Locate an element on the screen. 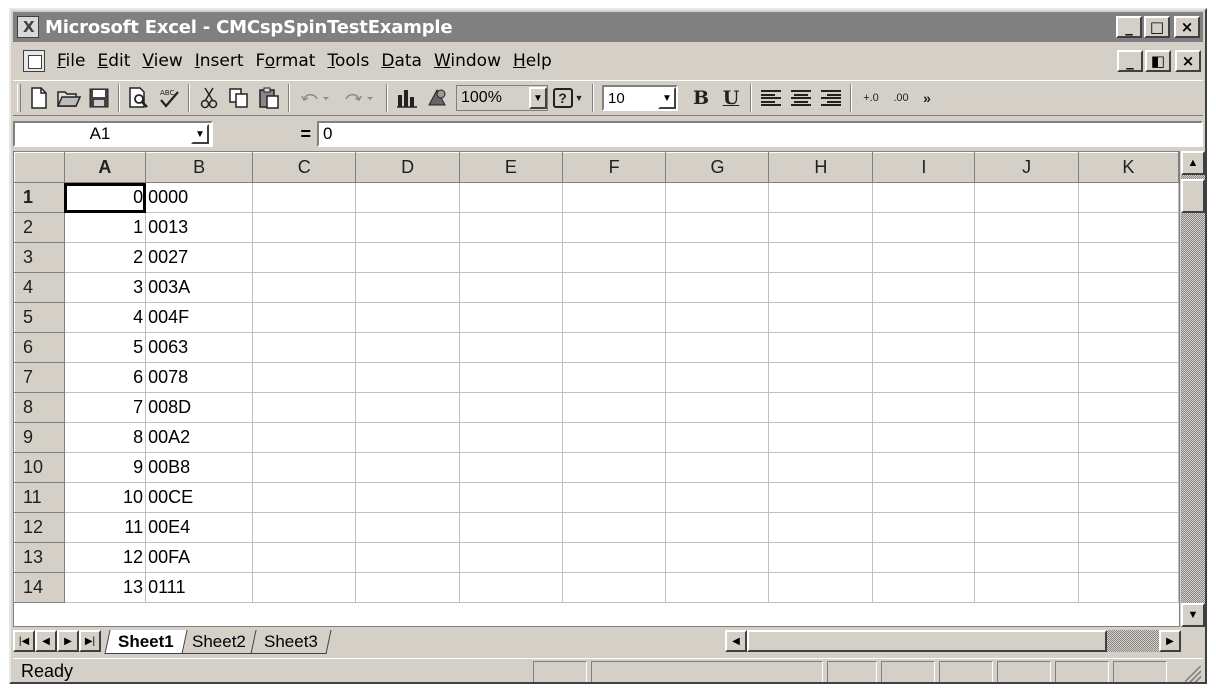 The width and height of the screenshot is (1216, 690). row-header: 9 is located at coordinates (39, 437).